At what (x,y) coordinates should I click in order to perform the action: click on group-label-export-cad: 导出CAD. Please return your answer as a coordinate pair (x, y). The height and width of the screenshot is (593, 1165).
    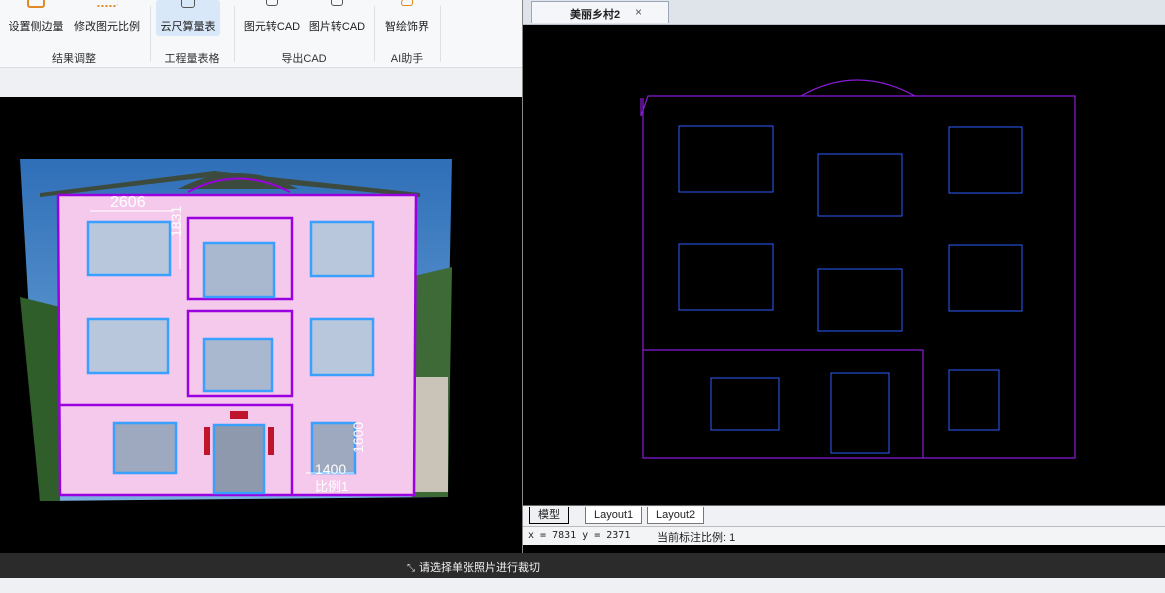
    Looking at the image, I should click on (304, 59).